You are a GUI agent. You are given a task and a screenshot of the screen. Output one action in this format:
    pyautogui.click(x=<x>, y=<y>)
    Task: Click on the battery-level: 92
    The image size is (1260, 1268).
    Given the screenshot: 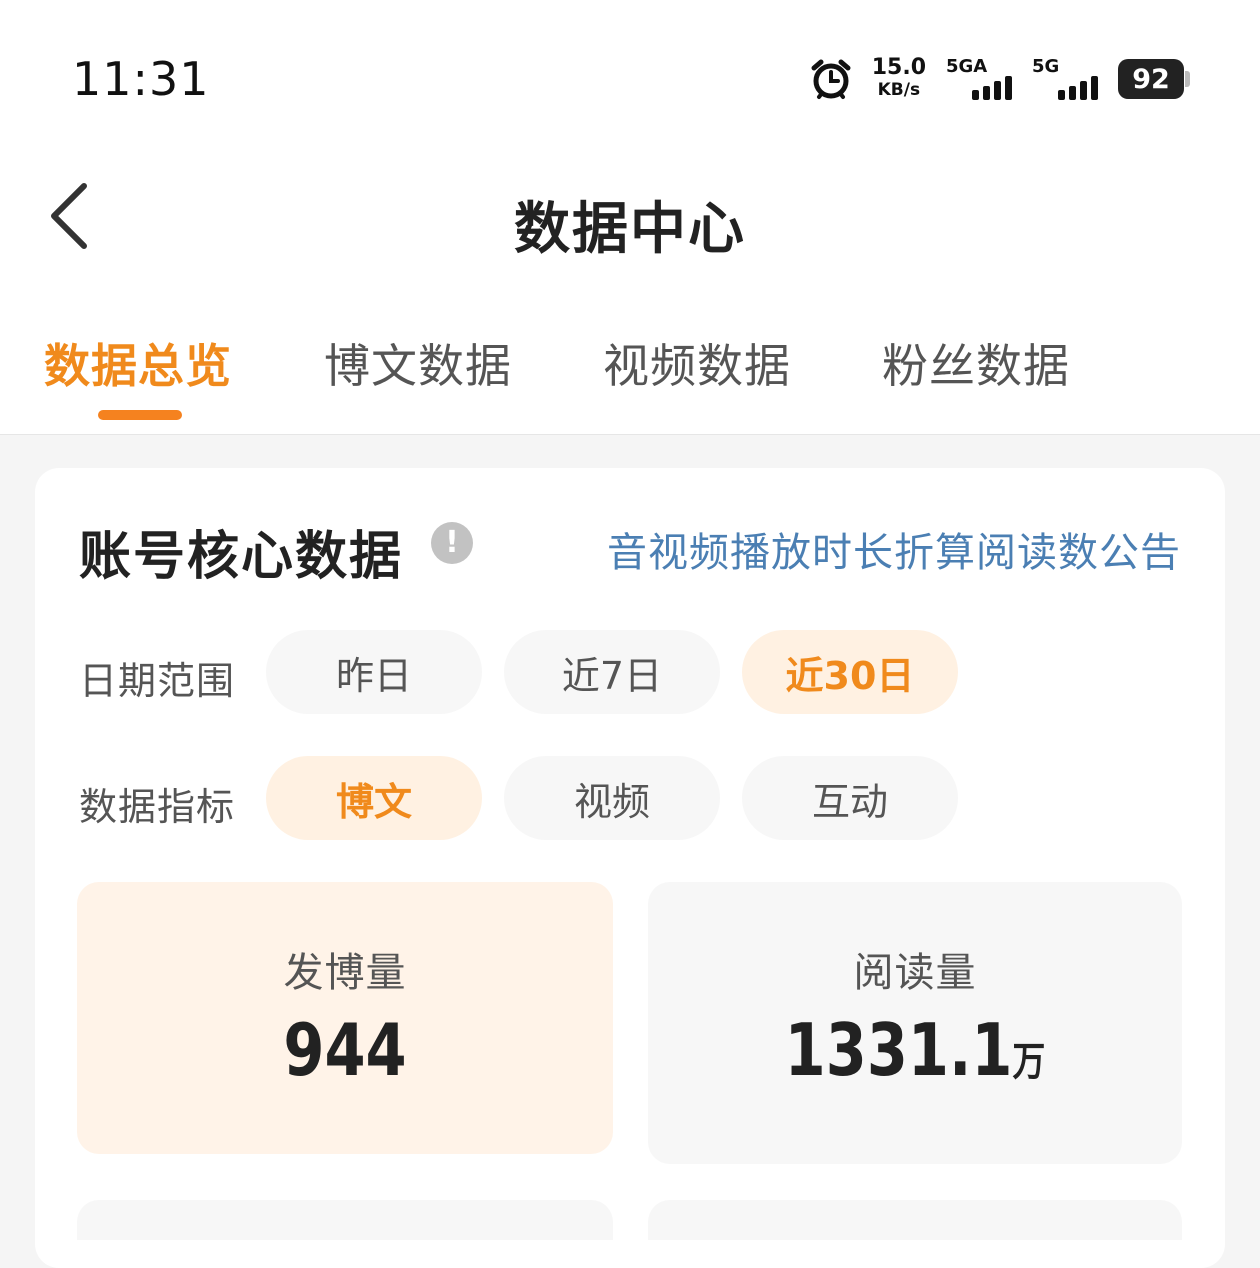 What is the action you would take?
    pyautogui.click(x=1151, y=79)
    